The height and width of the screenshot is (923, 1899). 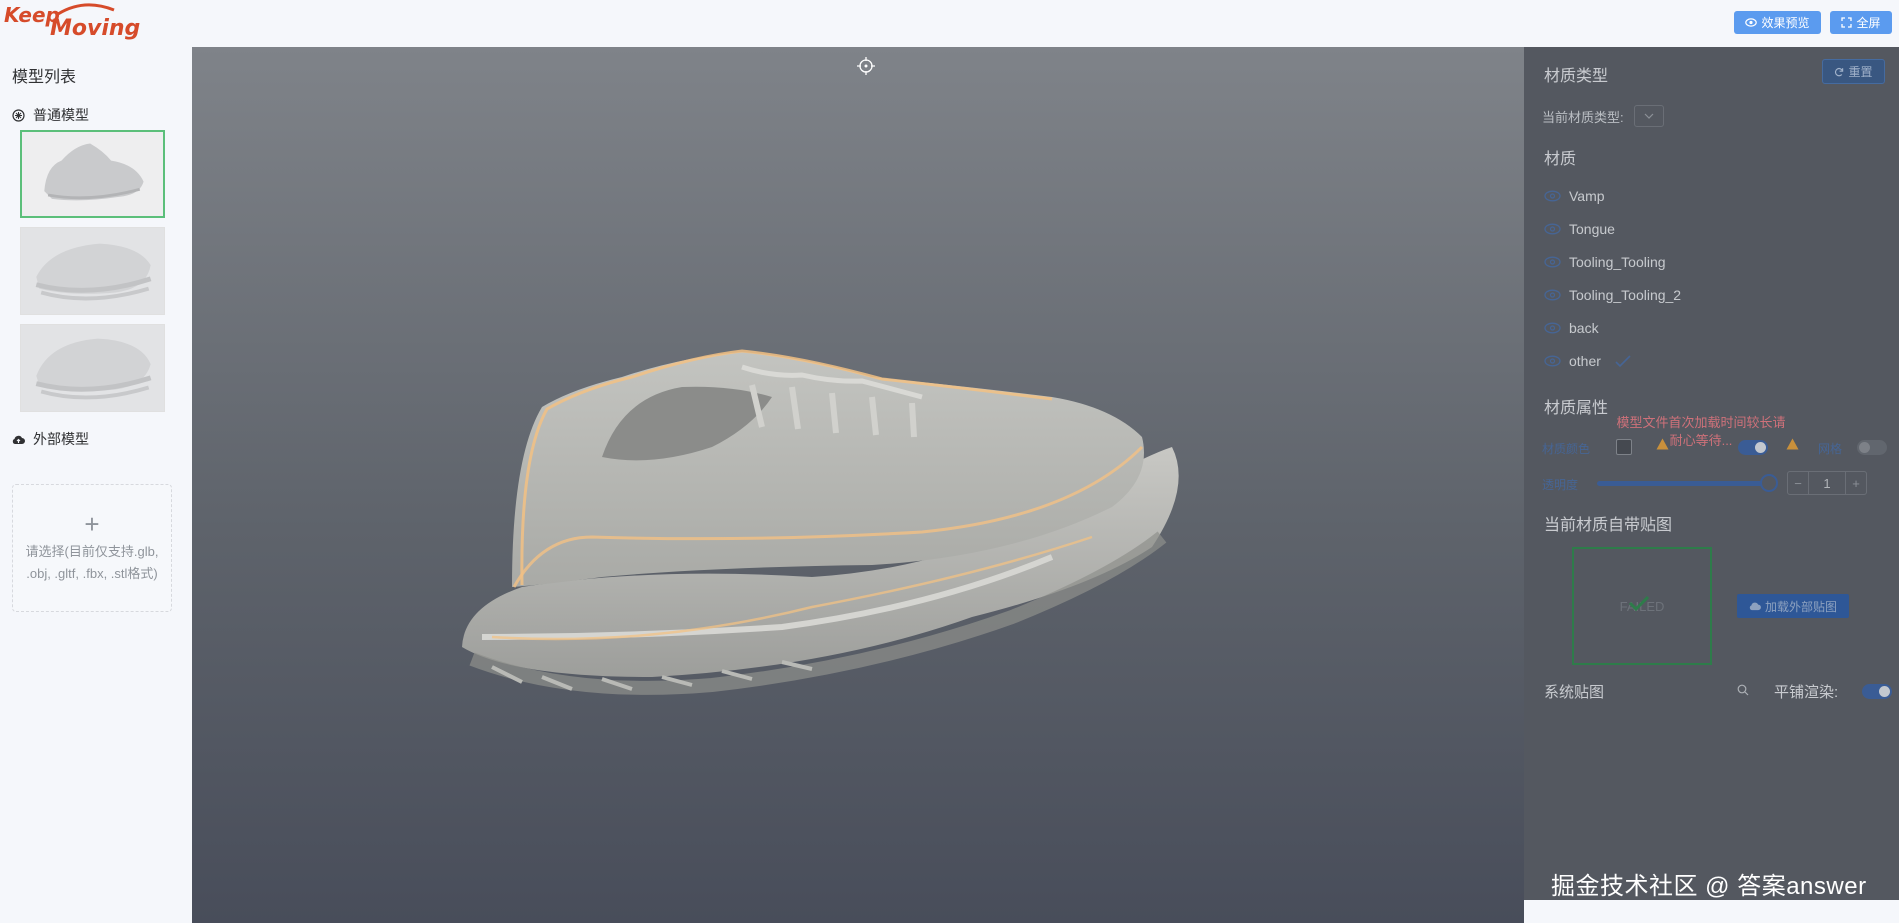 What do you see at coordinates (86, 9) in the screenshot?
I see `logo-swoosh-icon` at bounding box center [86, 9].